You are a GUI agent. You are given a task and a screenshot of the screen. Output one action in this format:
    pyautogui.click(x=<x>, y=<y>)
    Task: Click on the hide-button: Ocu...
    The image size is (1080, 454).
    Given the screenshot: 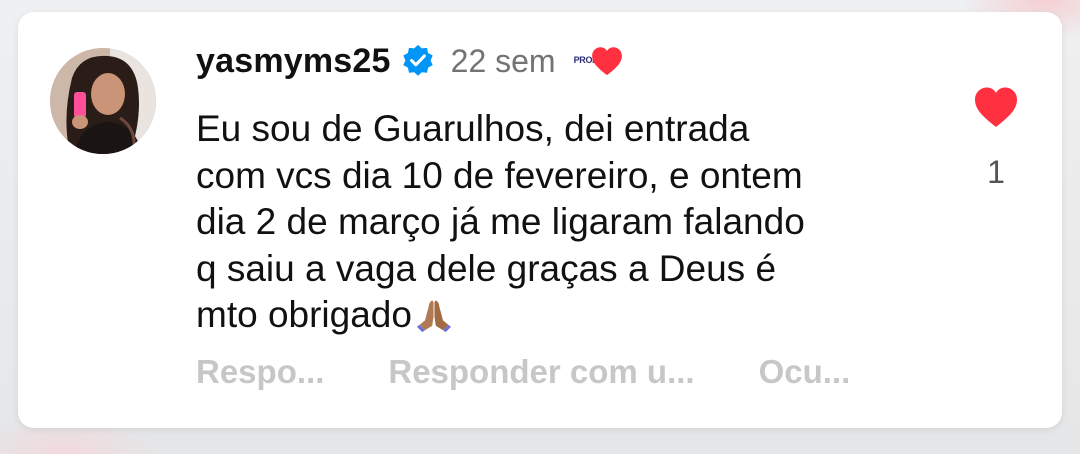 What is the action you would take?
    pyautogui.click(x=805, y=372)
    